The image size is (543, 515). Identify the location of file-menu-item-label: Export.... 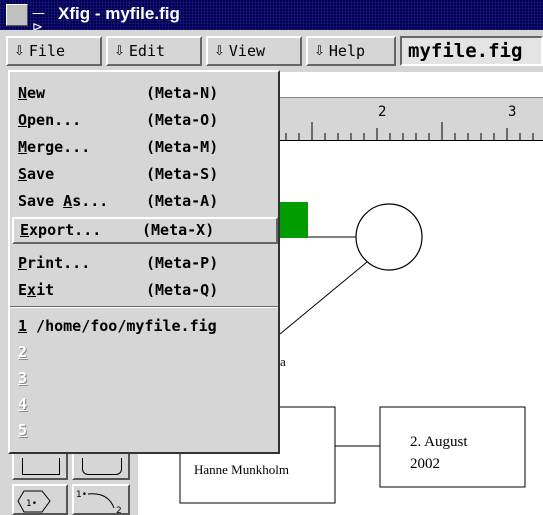
(61, 230).